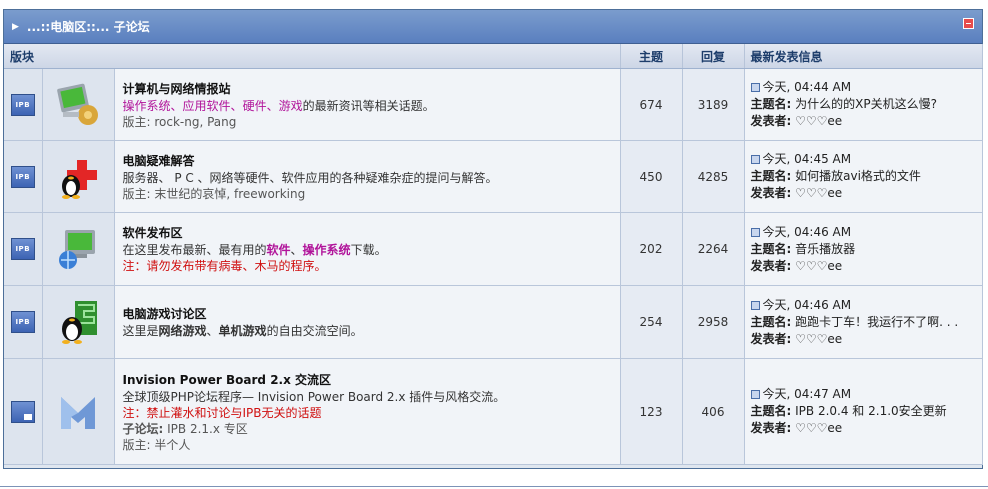  What do you see at coordinates (368, 250) in the screenshot?
I see `description-fragment: 下载。` at bounding box center [368, 250].